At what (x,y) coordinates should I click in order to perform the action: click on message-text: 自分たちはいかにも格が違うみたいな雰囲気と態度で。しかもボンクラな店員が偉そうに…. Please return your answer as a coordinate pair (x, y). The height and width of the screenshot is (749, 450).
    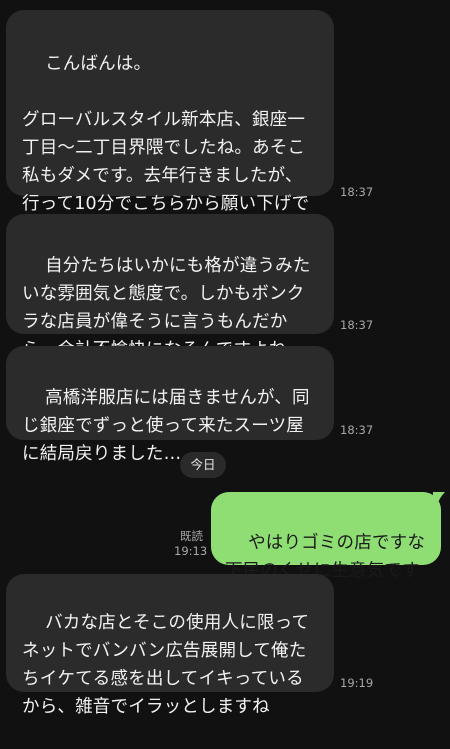
    Looking at the image, I should click on (166, 308).